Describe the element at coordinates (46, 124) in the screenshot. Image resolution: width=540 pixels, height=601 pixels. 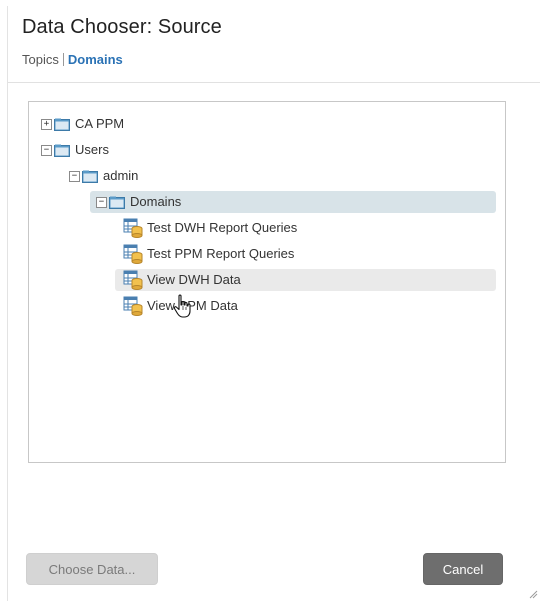
I see `expand-plus-icon: +` at that location.